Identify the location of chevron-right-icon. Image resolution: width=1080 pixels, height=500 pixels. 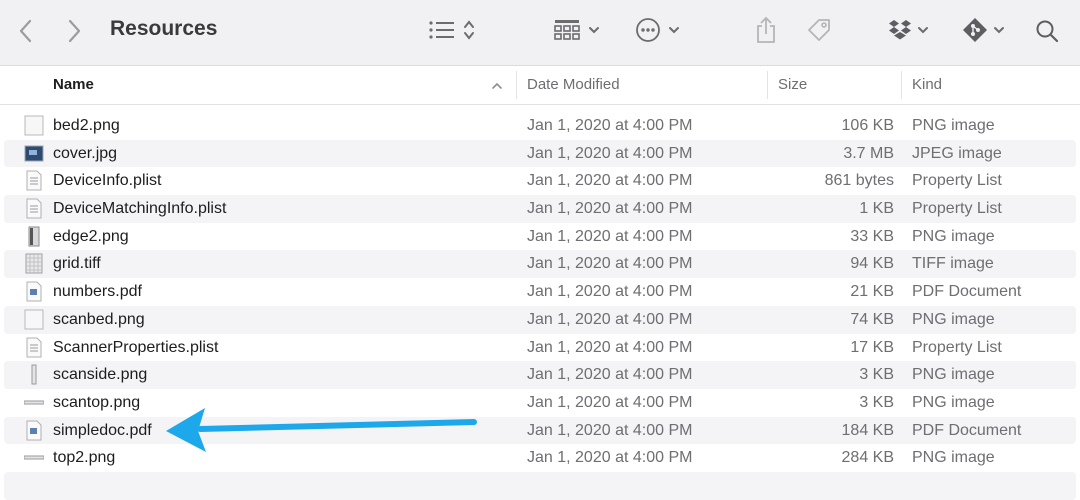
(74, 31).